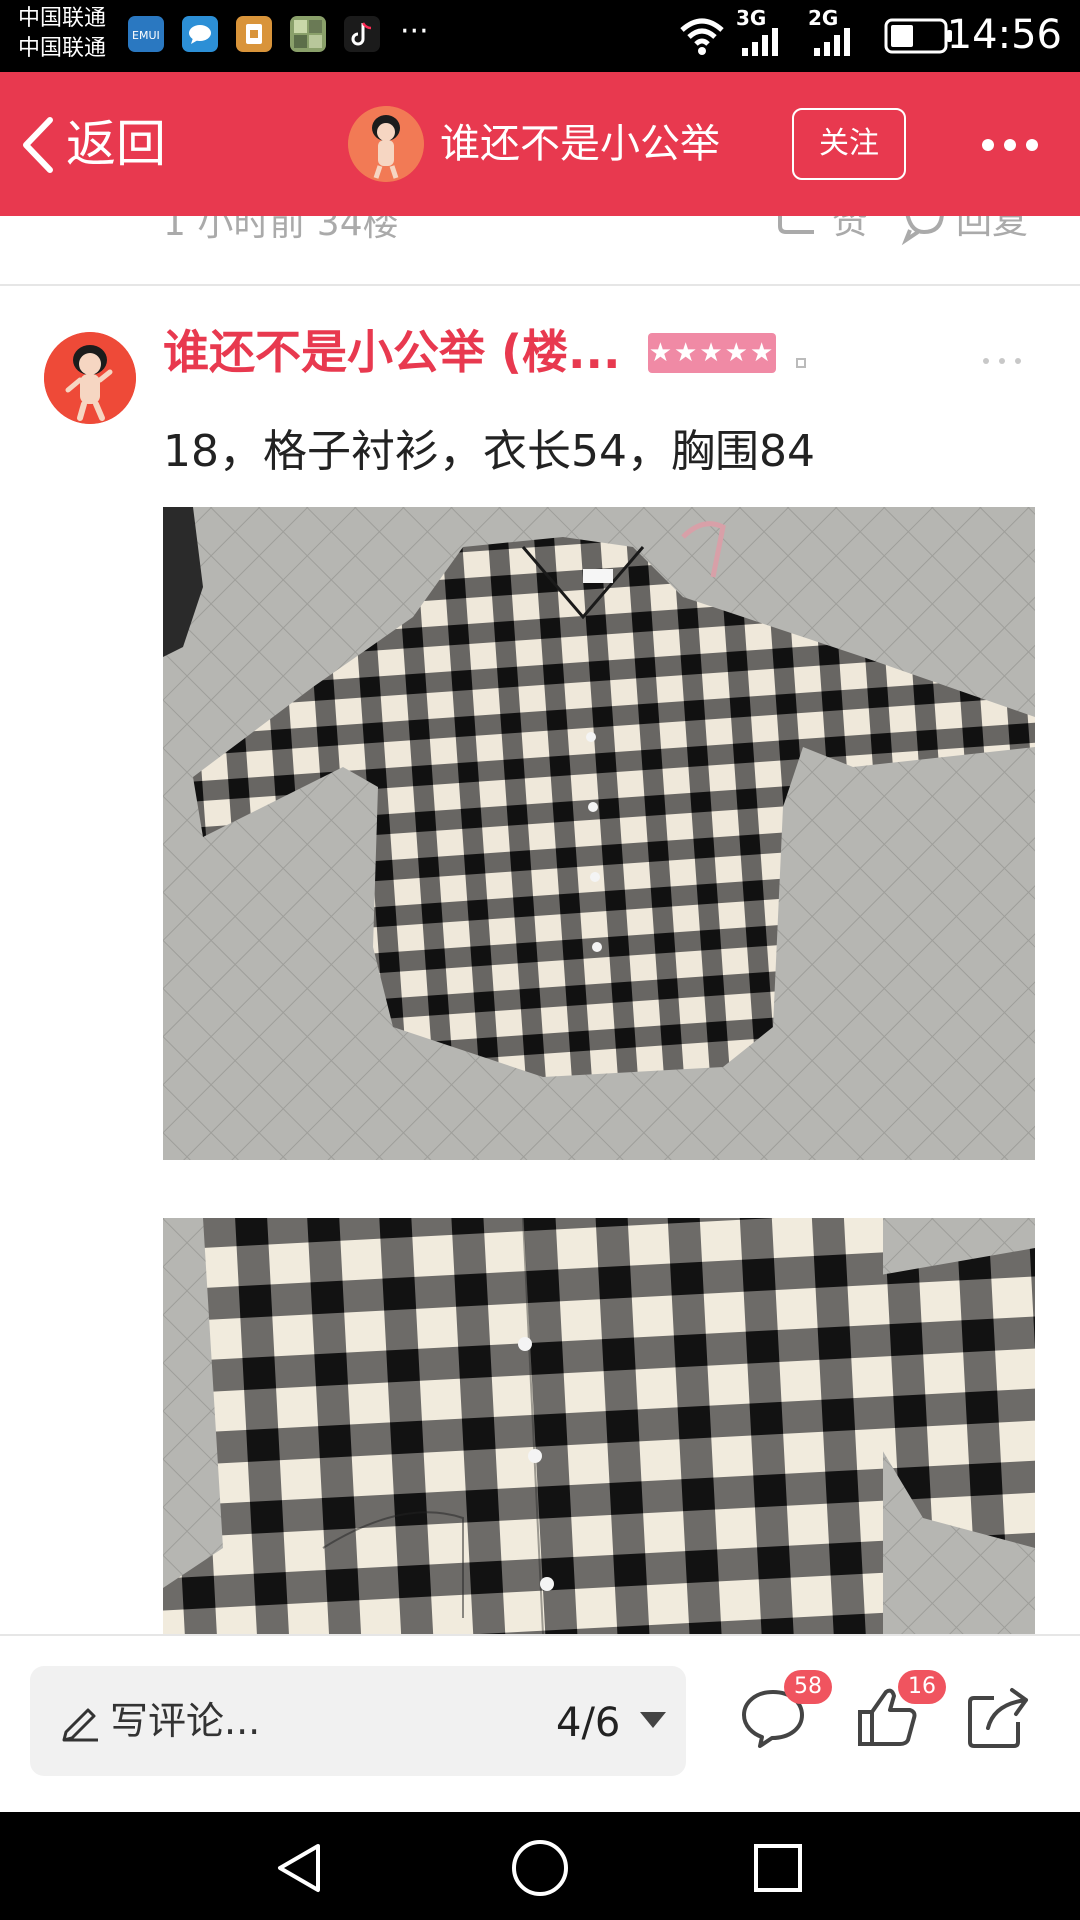 This screenshot has height=1920, width=1080. I want to click on back-triangle-icon, so click(300, 1870).